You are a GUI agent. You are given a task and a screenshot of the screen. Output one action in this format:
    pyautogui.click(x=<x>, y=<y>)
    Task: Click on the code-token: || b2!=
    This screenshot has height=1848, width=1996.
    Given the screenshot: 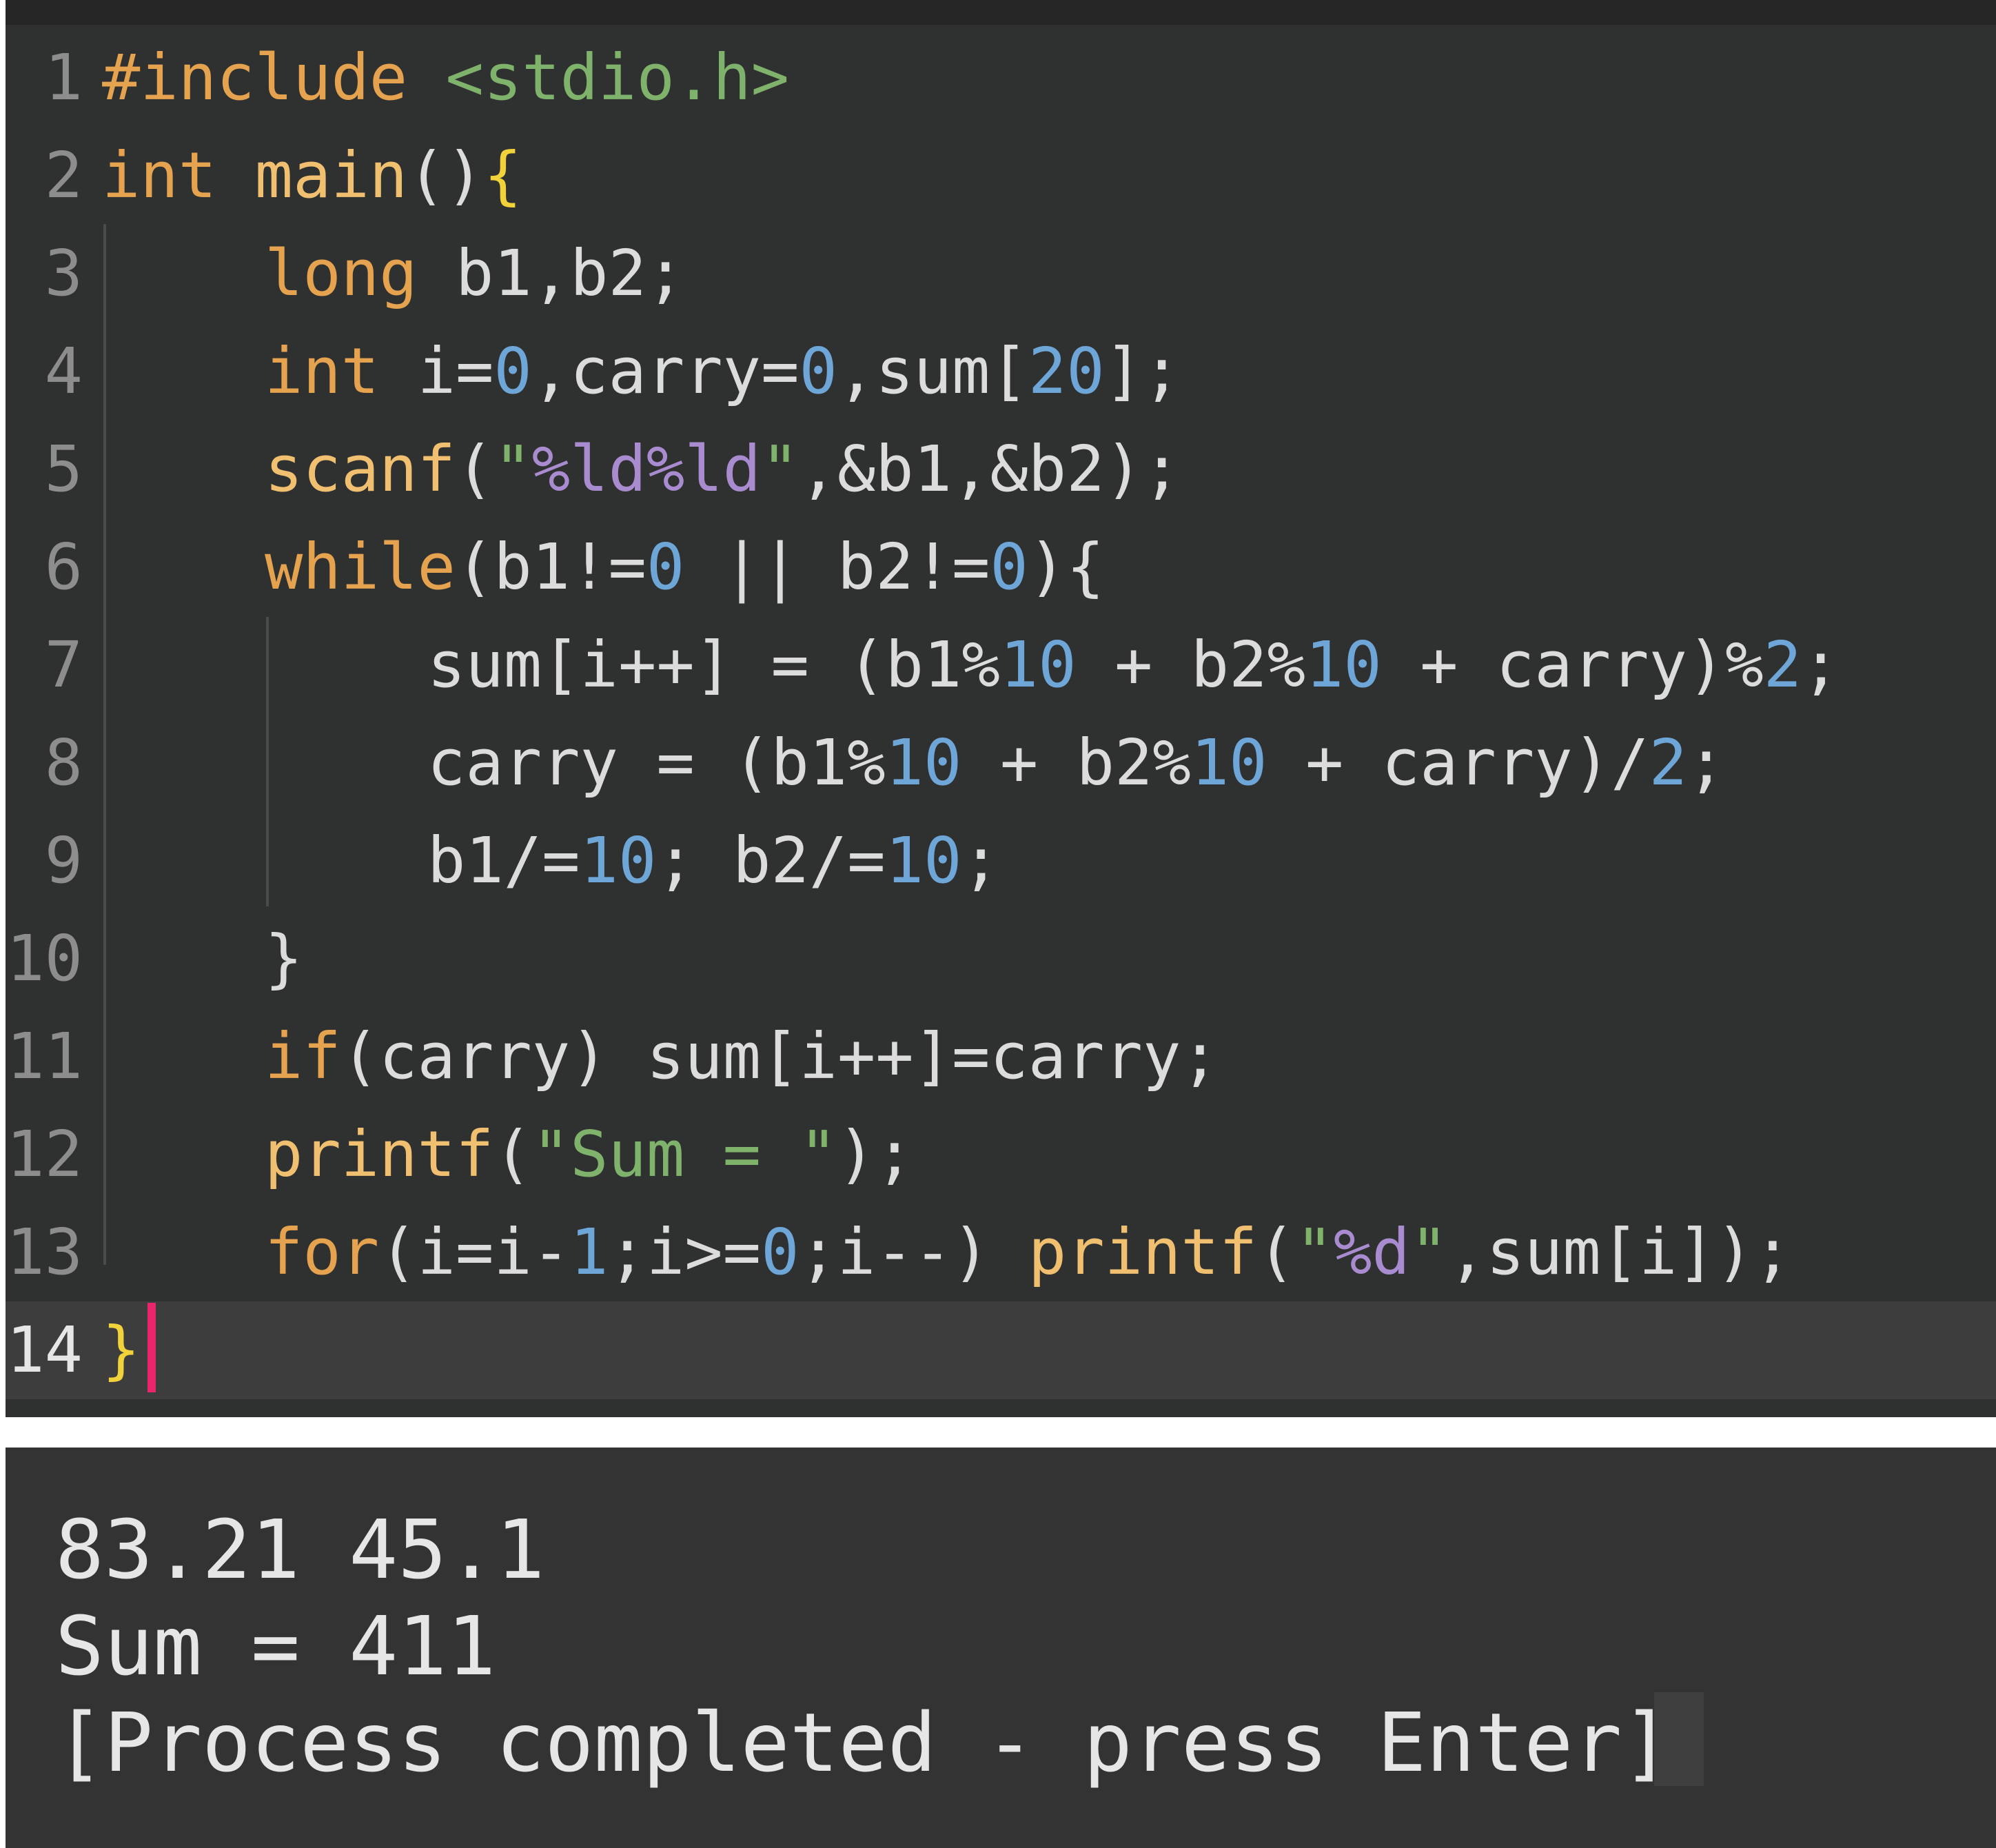 What is the action you would take?
    pyautogui.click(x=837, y=567)
    